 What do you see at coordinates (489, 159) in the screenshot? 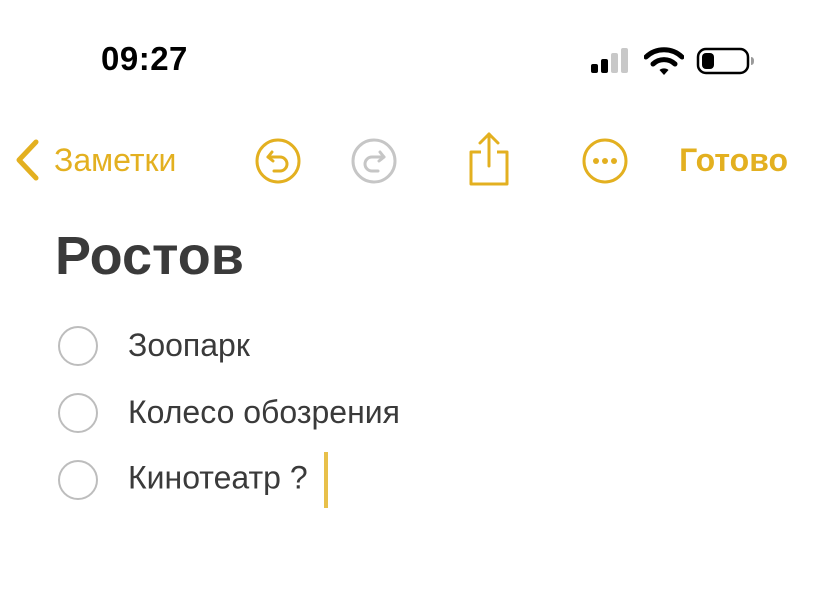
I see `share-icon` at bounding box center [489, 159].